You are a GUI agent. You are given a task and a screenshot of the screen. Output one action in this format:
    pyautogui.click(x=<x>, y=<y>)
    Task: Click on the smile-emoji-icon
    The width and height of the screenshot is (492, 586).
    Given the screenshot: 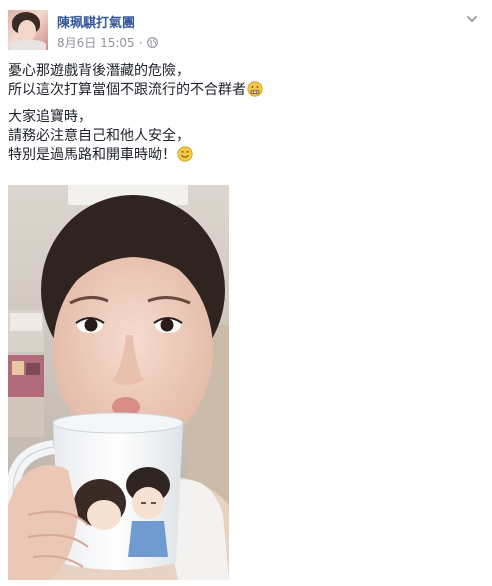 What is the action you would take?
    pyautogui.click(x=185, y=154)
    